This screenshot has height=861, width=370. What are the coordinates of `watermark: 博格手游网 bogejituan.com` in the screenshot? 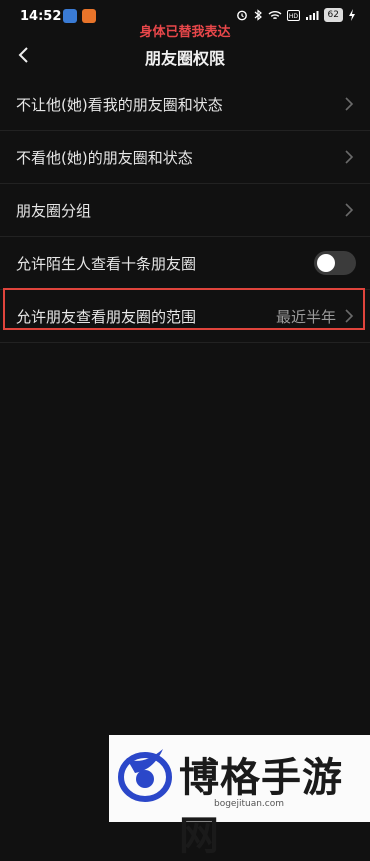 It's located at (239, 797).